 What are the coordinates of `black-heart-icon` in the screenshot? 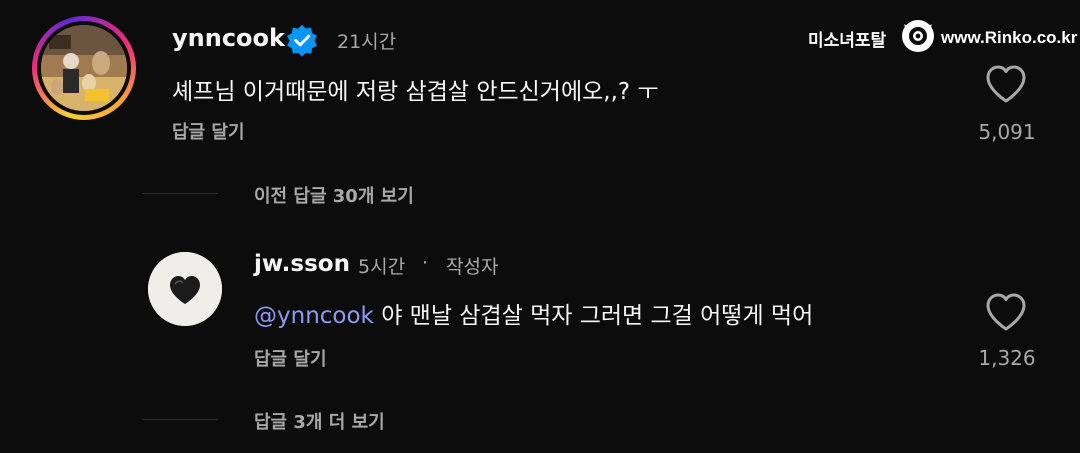 It's located at (185, 289).